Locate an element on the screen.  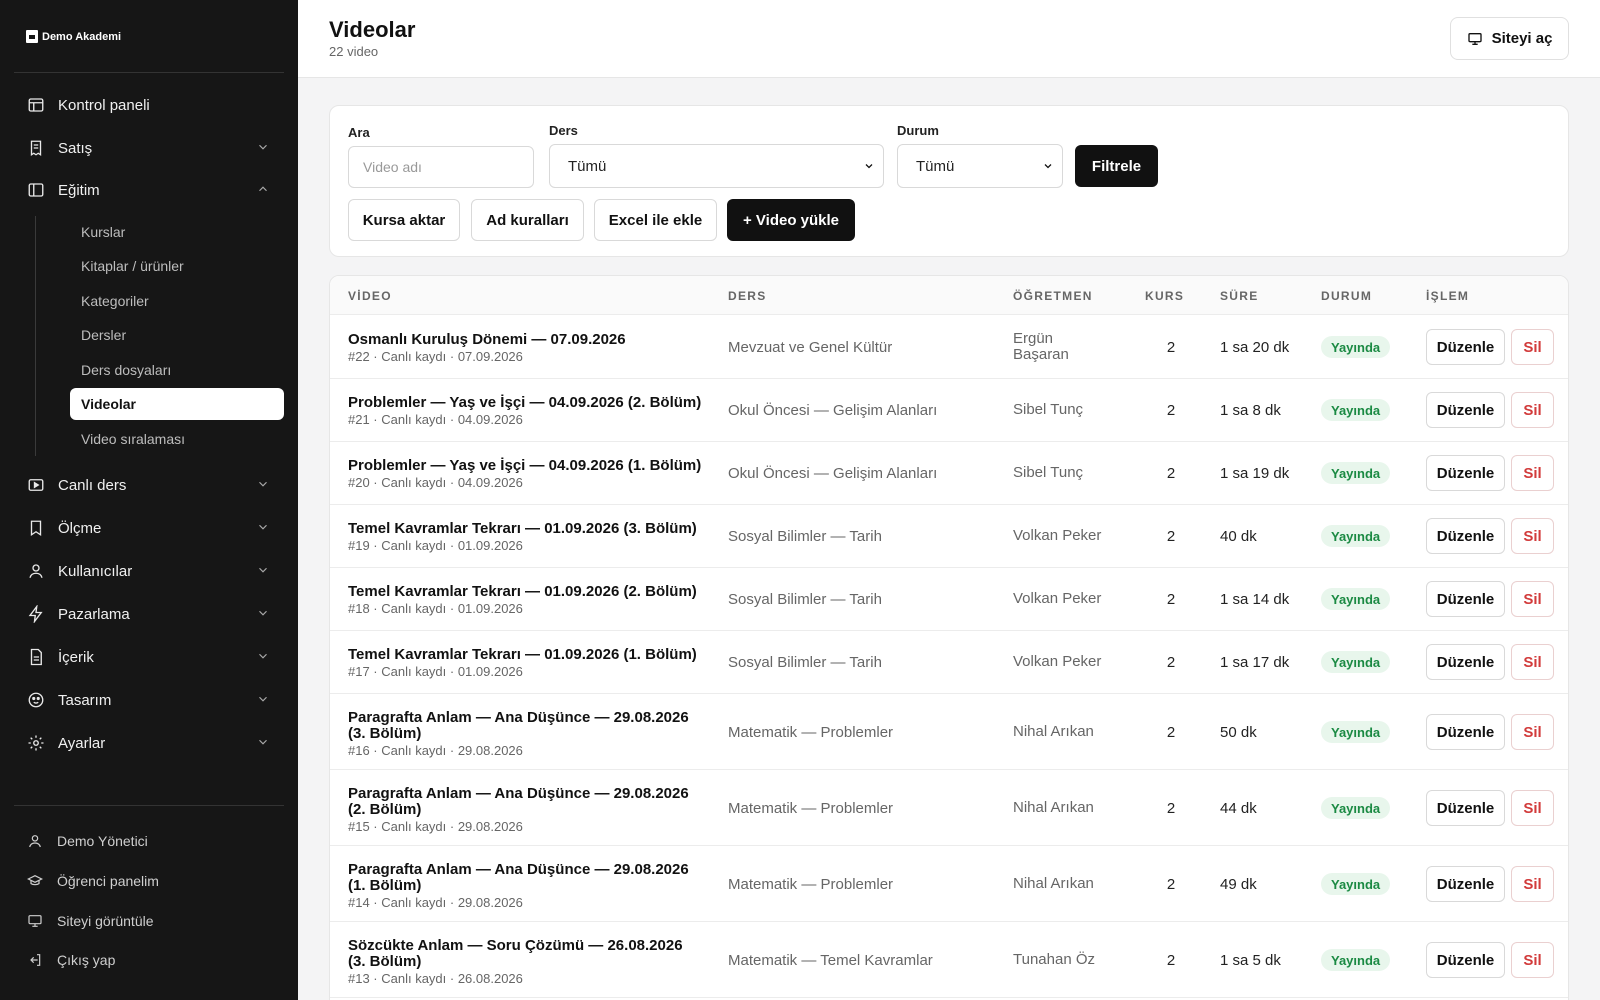
subnav-item-kitaplar: Kitaplar / ürünler is located at coordinates (177, 266).